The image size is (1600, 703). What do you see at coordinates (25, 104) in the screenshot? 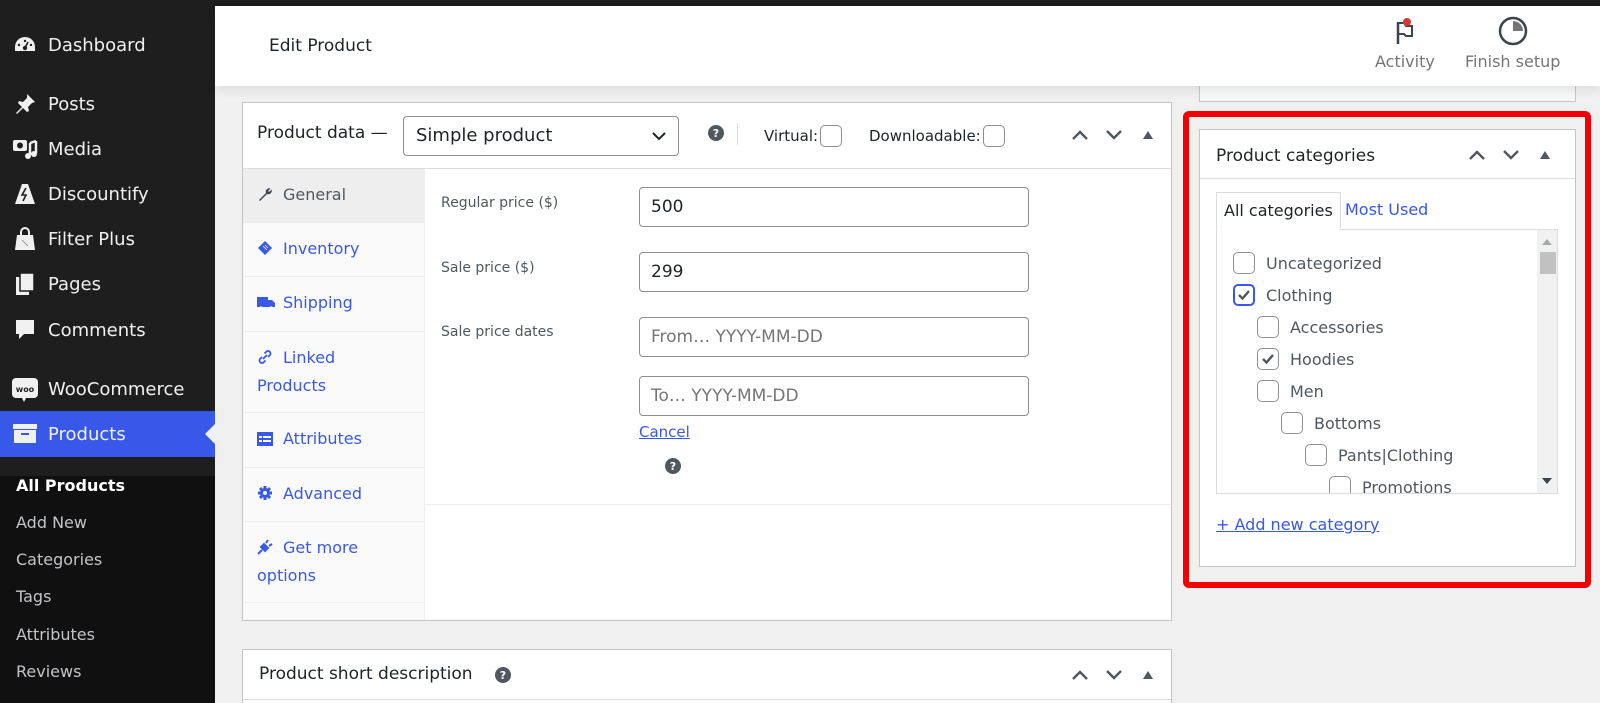
I see `pin-icon` at bounding box center [25, 104].